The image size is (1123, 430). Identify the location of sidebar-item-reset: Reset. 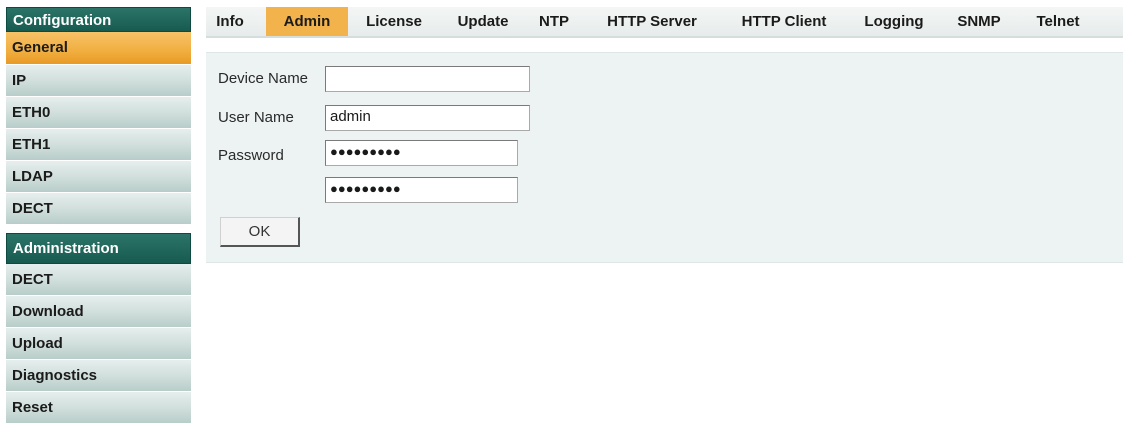
(98, 408).